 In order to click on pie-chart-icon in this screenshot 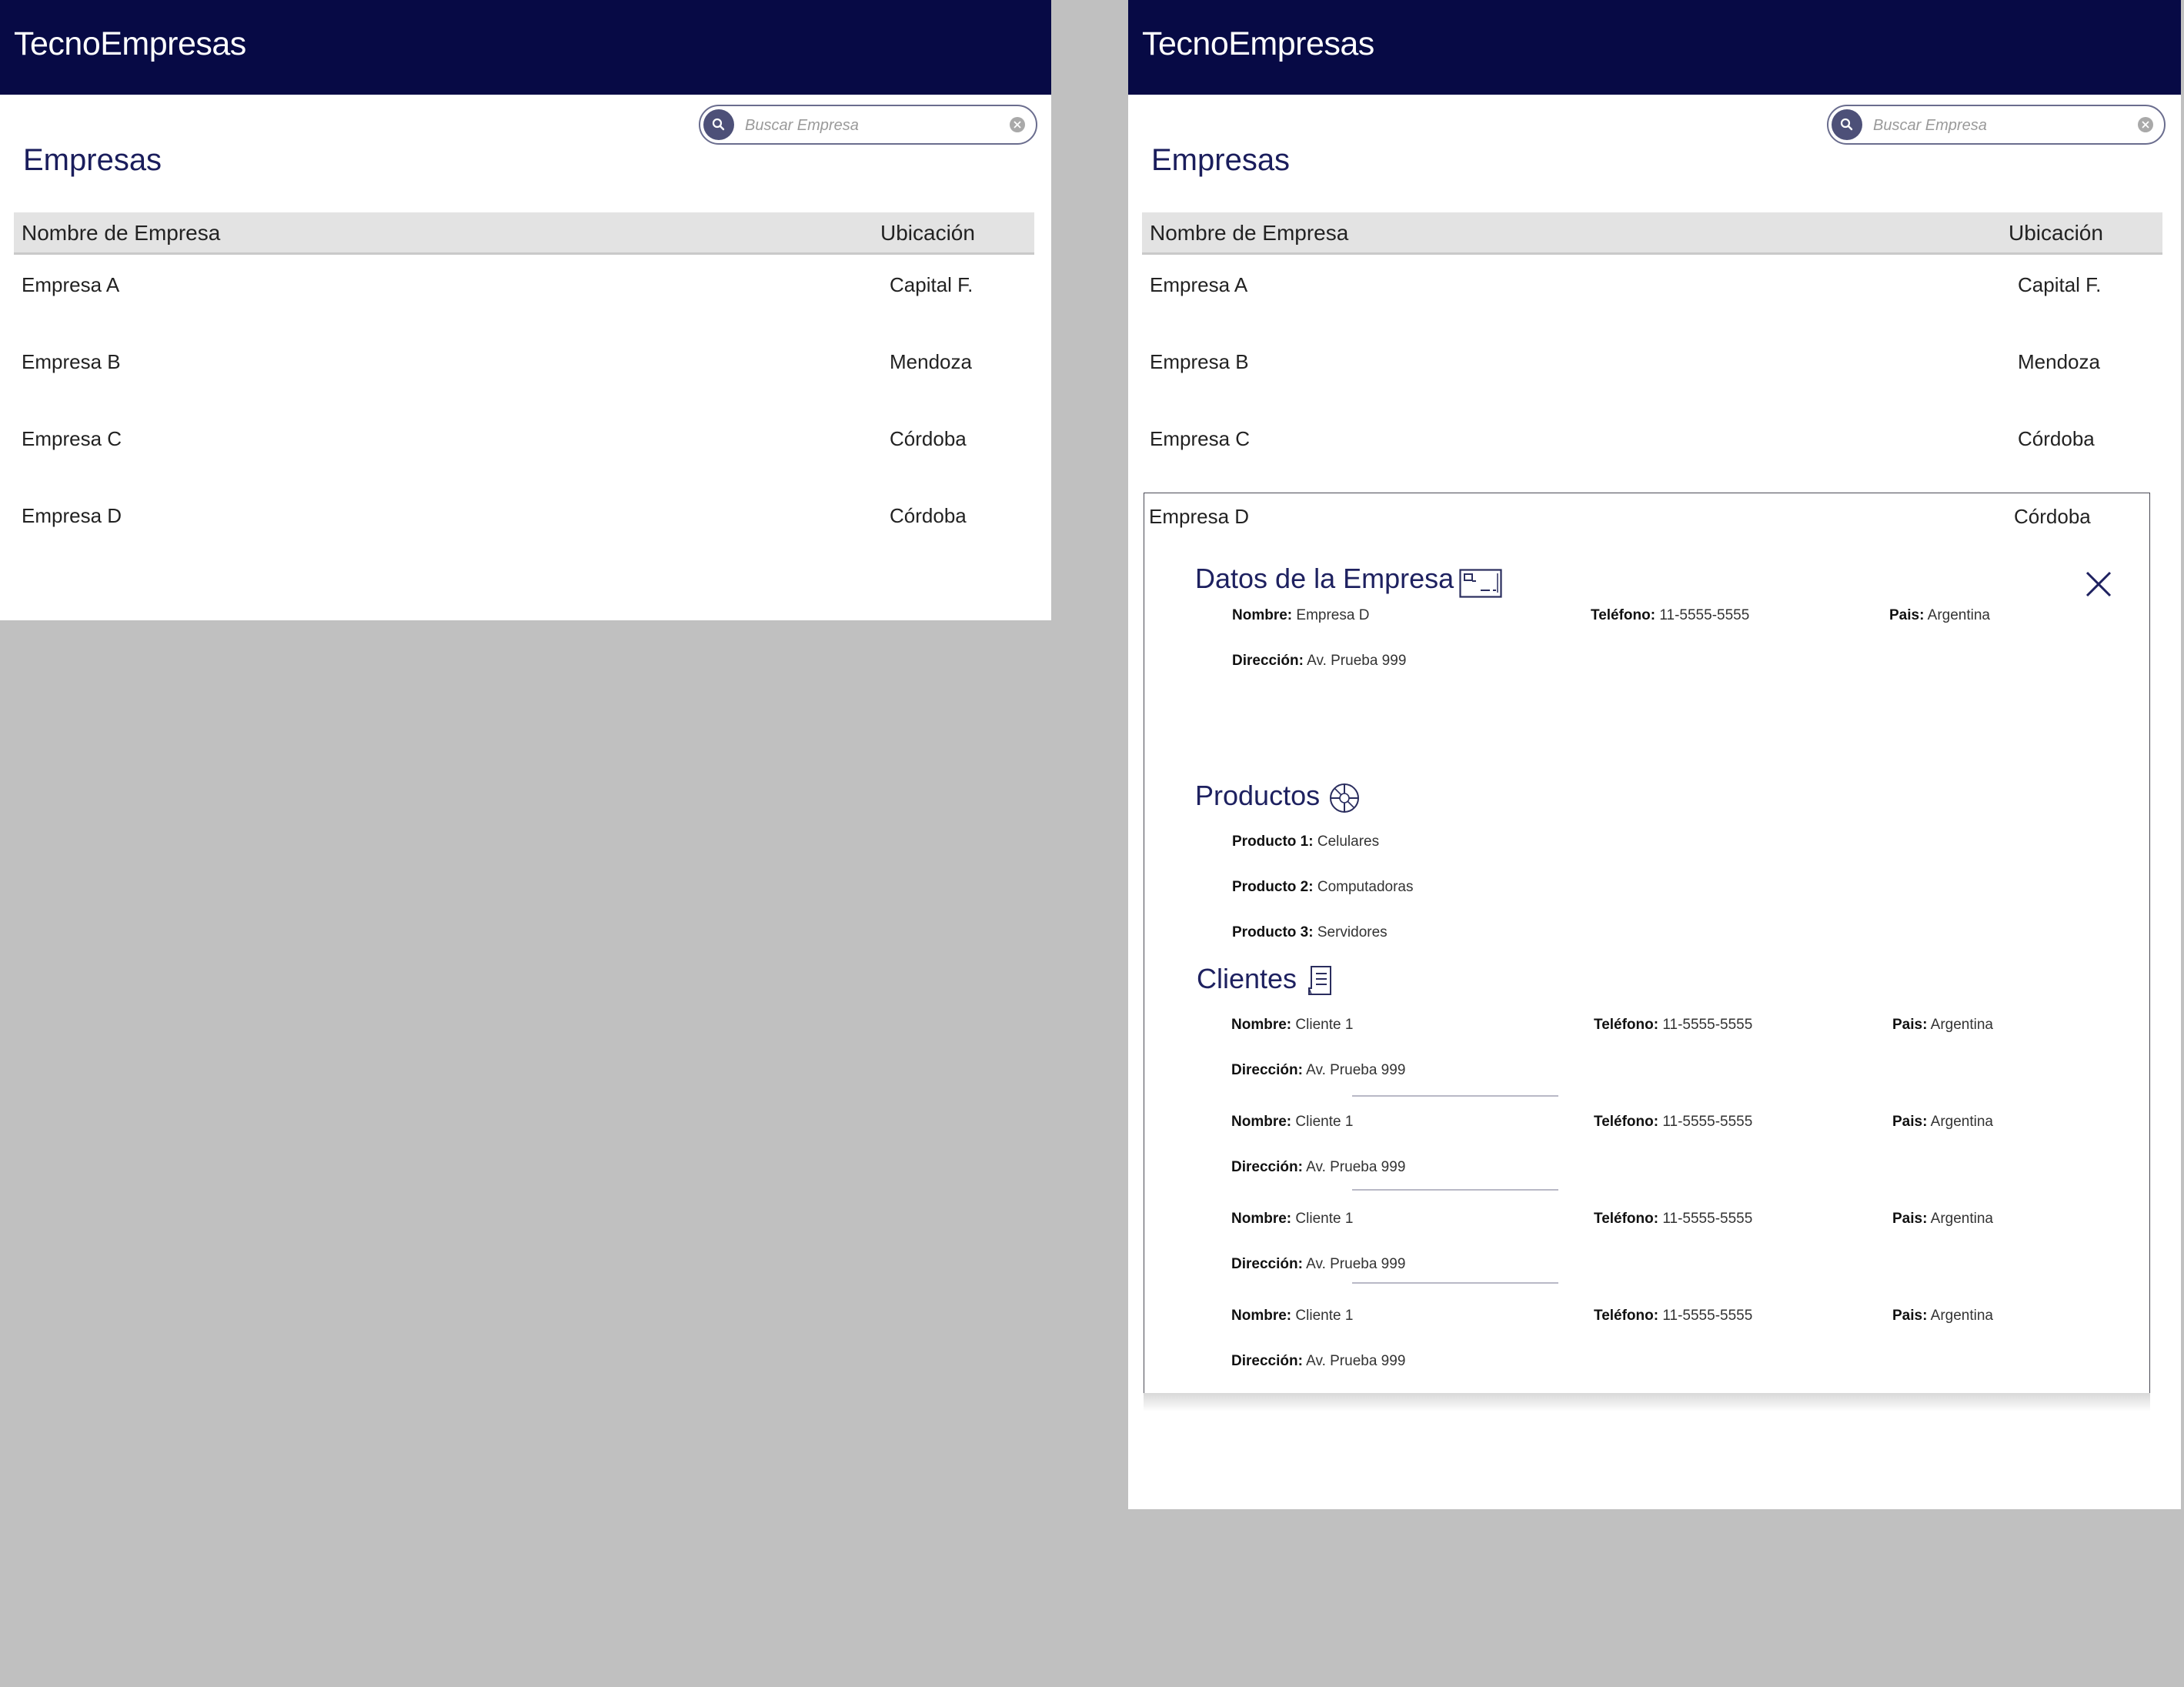, I will do `click(1344, 798)`.